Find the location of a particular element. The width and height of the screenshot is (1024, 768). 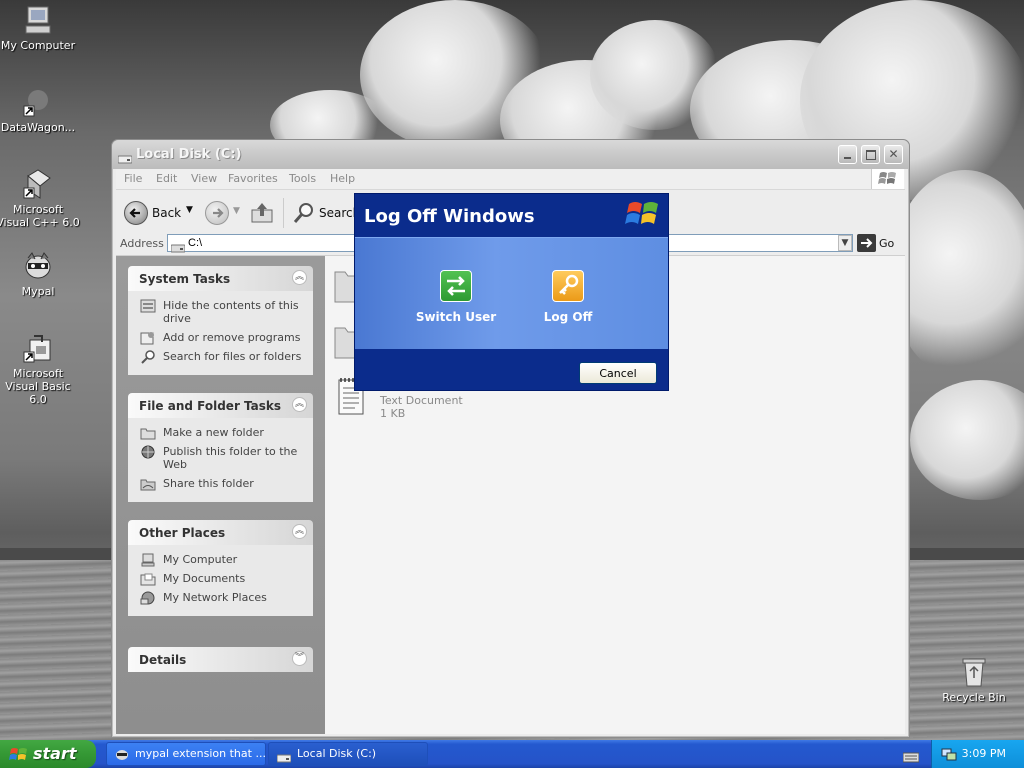

task-label: Share this folder is located at coordinates (208, 483).